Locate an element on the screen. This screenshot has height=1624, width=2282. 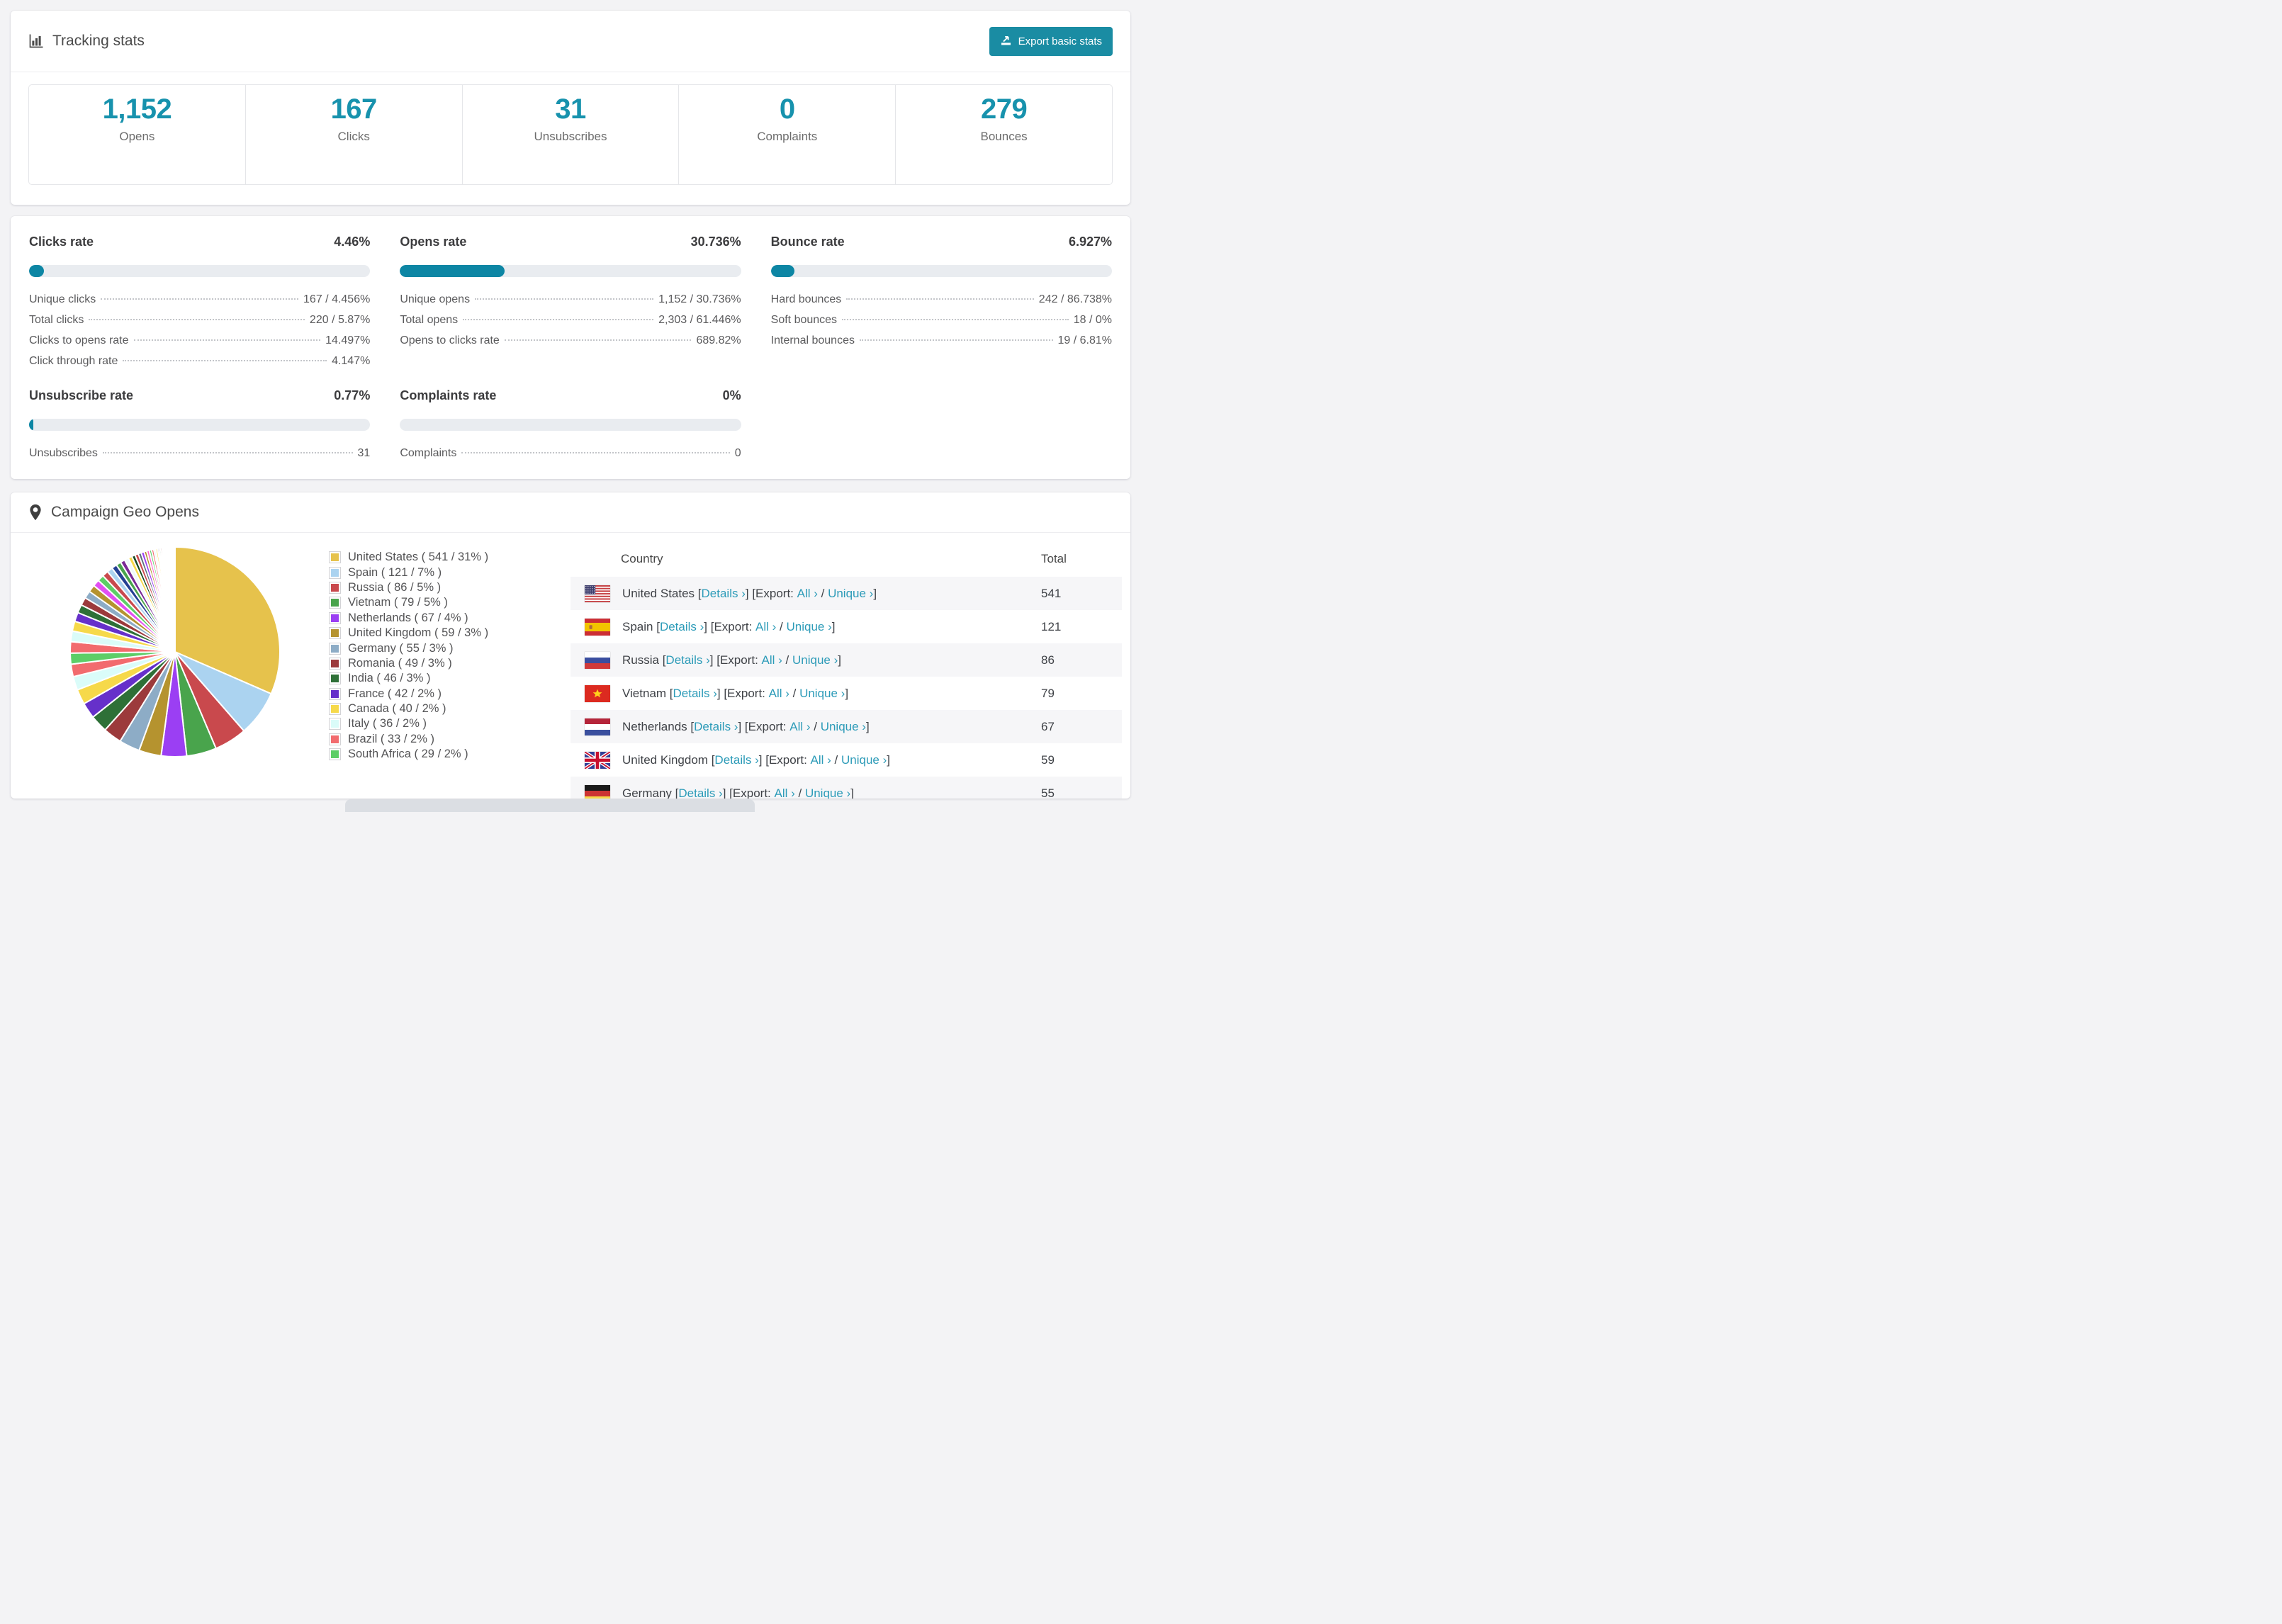
stat-label: Bounces is located at coordinates (1004, 136).